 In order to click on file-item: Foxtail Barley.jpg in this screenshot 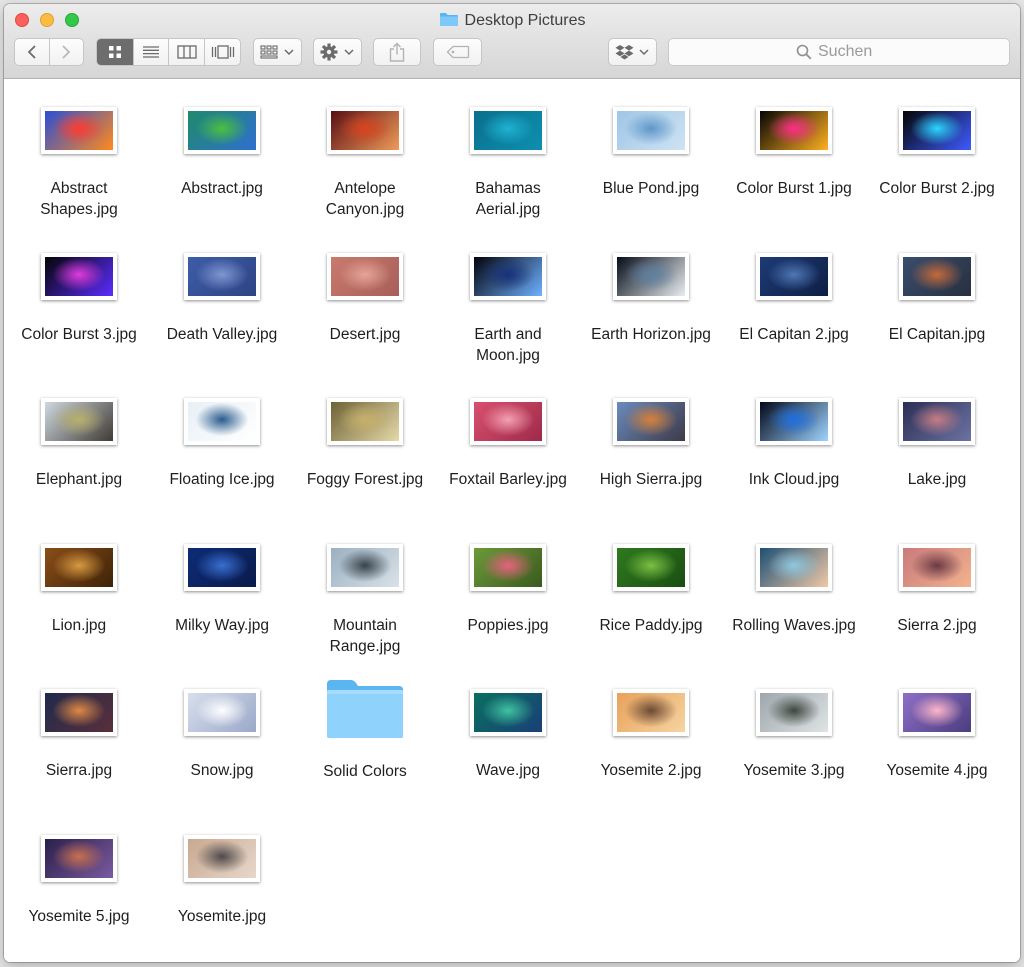, I will do `click(508, 444)`.